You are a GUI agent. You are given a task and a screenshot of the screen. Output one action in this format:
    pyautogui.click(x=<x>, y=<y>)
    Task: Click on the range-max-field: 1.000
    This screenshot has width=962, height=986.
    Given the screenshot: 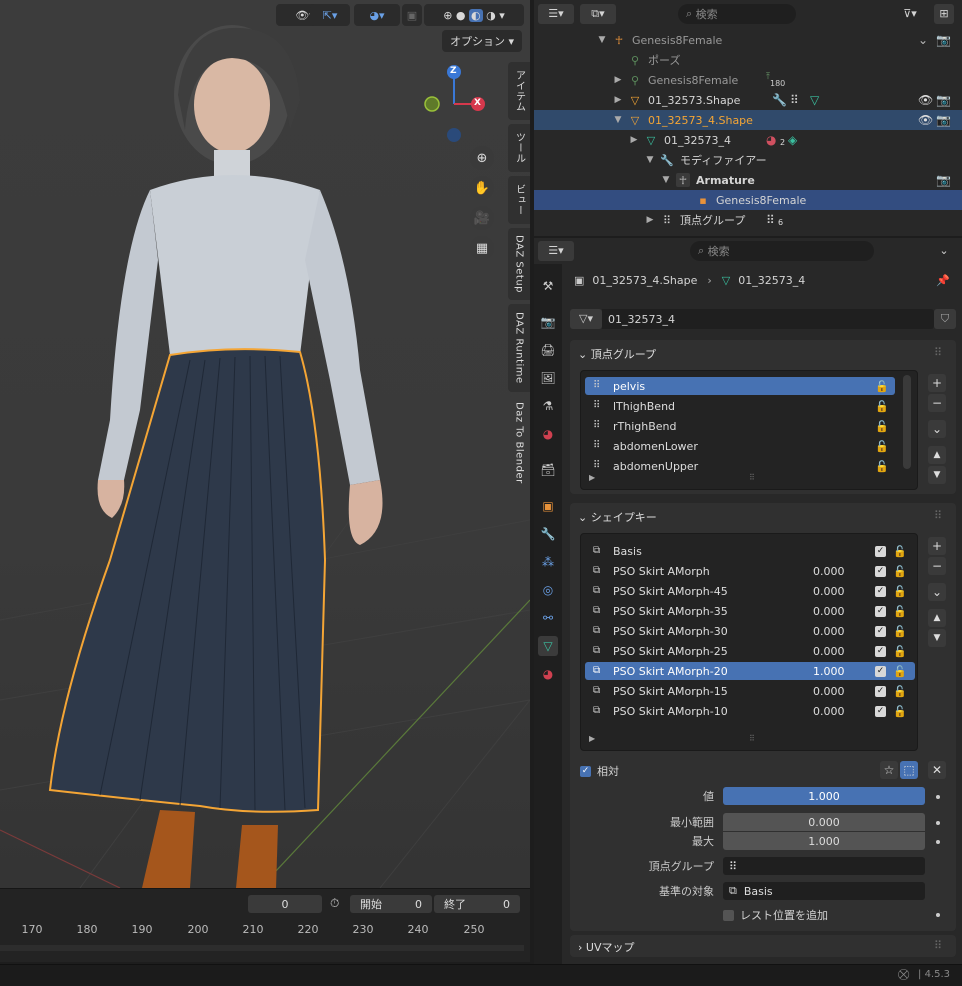 What is the action you would take?
    pyautogui.click(x=824, y=841)
    